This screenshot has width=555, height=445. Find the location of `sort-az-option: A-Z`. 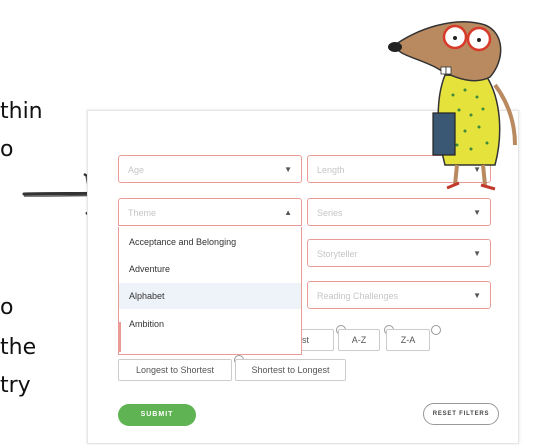

sort-az-option: A-Z is located at coordinates (359, 340).